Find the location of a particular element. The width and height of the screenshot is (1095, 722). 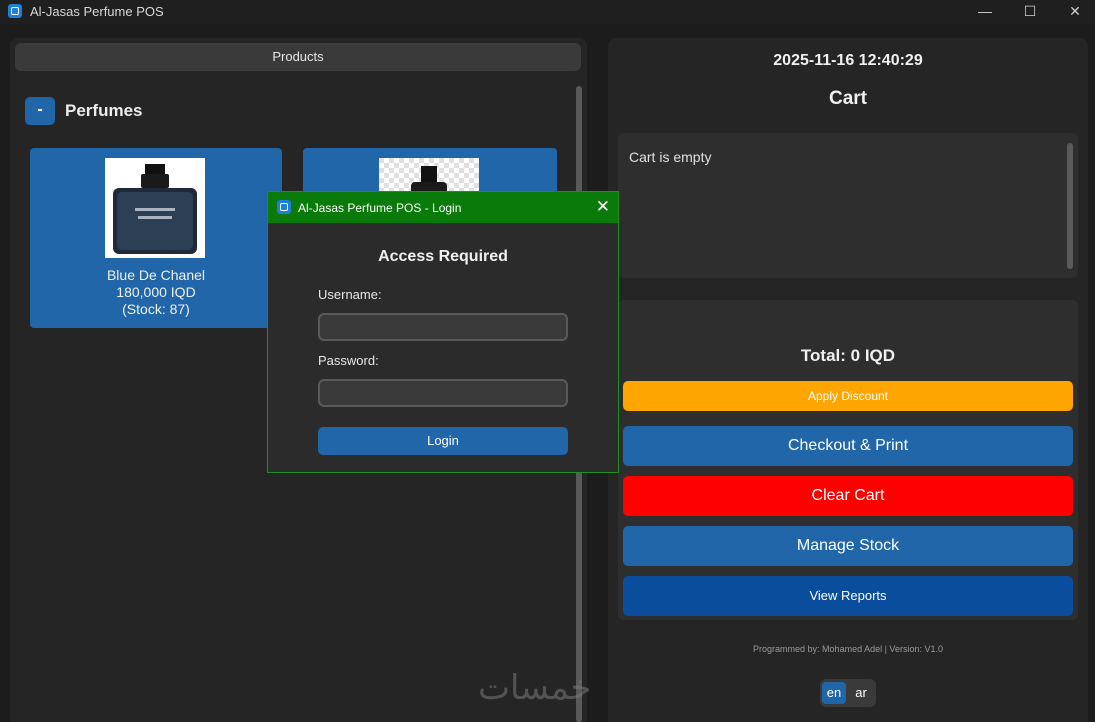

product-stock: (Stock: 87) is located at coordinates (156, 309).